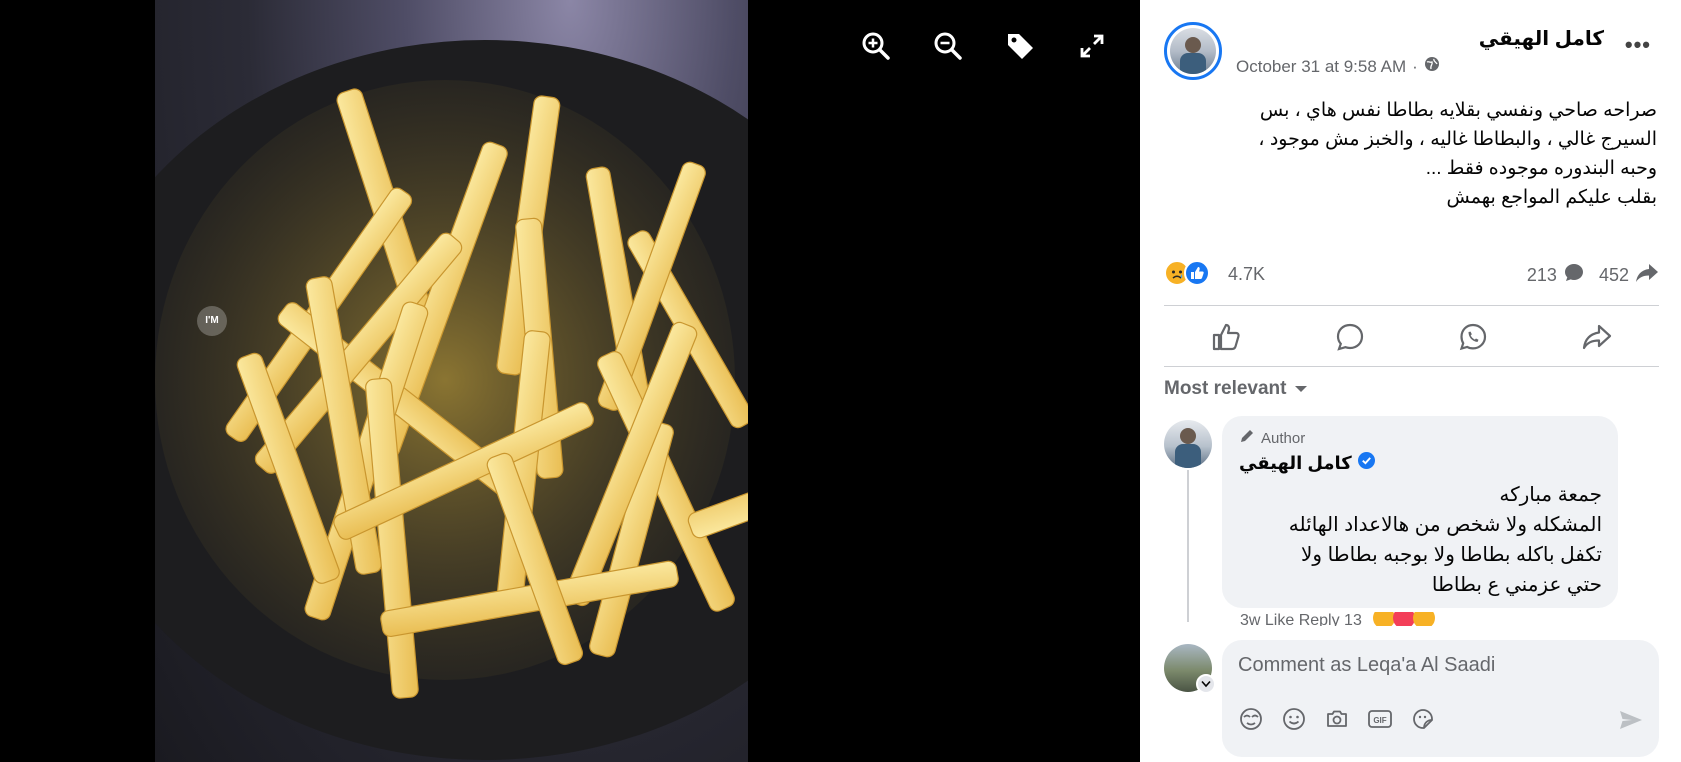 The height and width of the screenshot is (762, 1681). What do you see at coordinates (1541, 275) in the screenshot?
I see `comment-count: 213` at bounding box center [1541, 275].